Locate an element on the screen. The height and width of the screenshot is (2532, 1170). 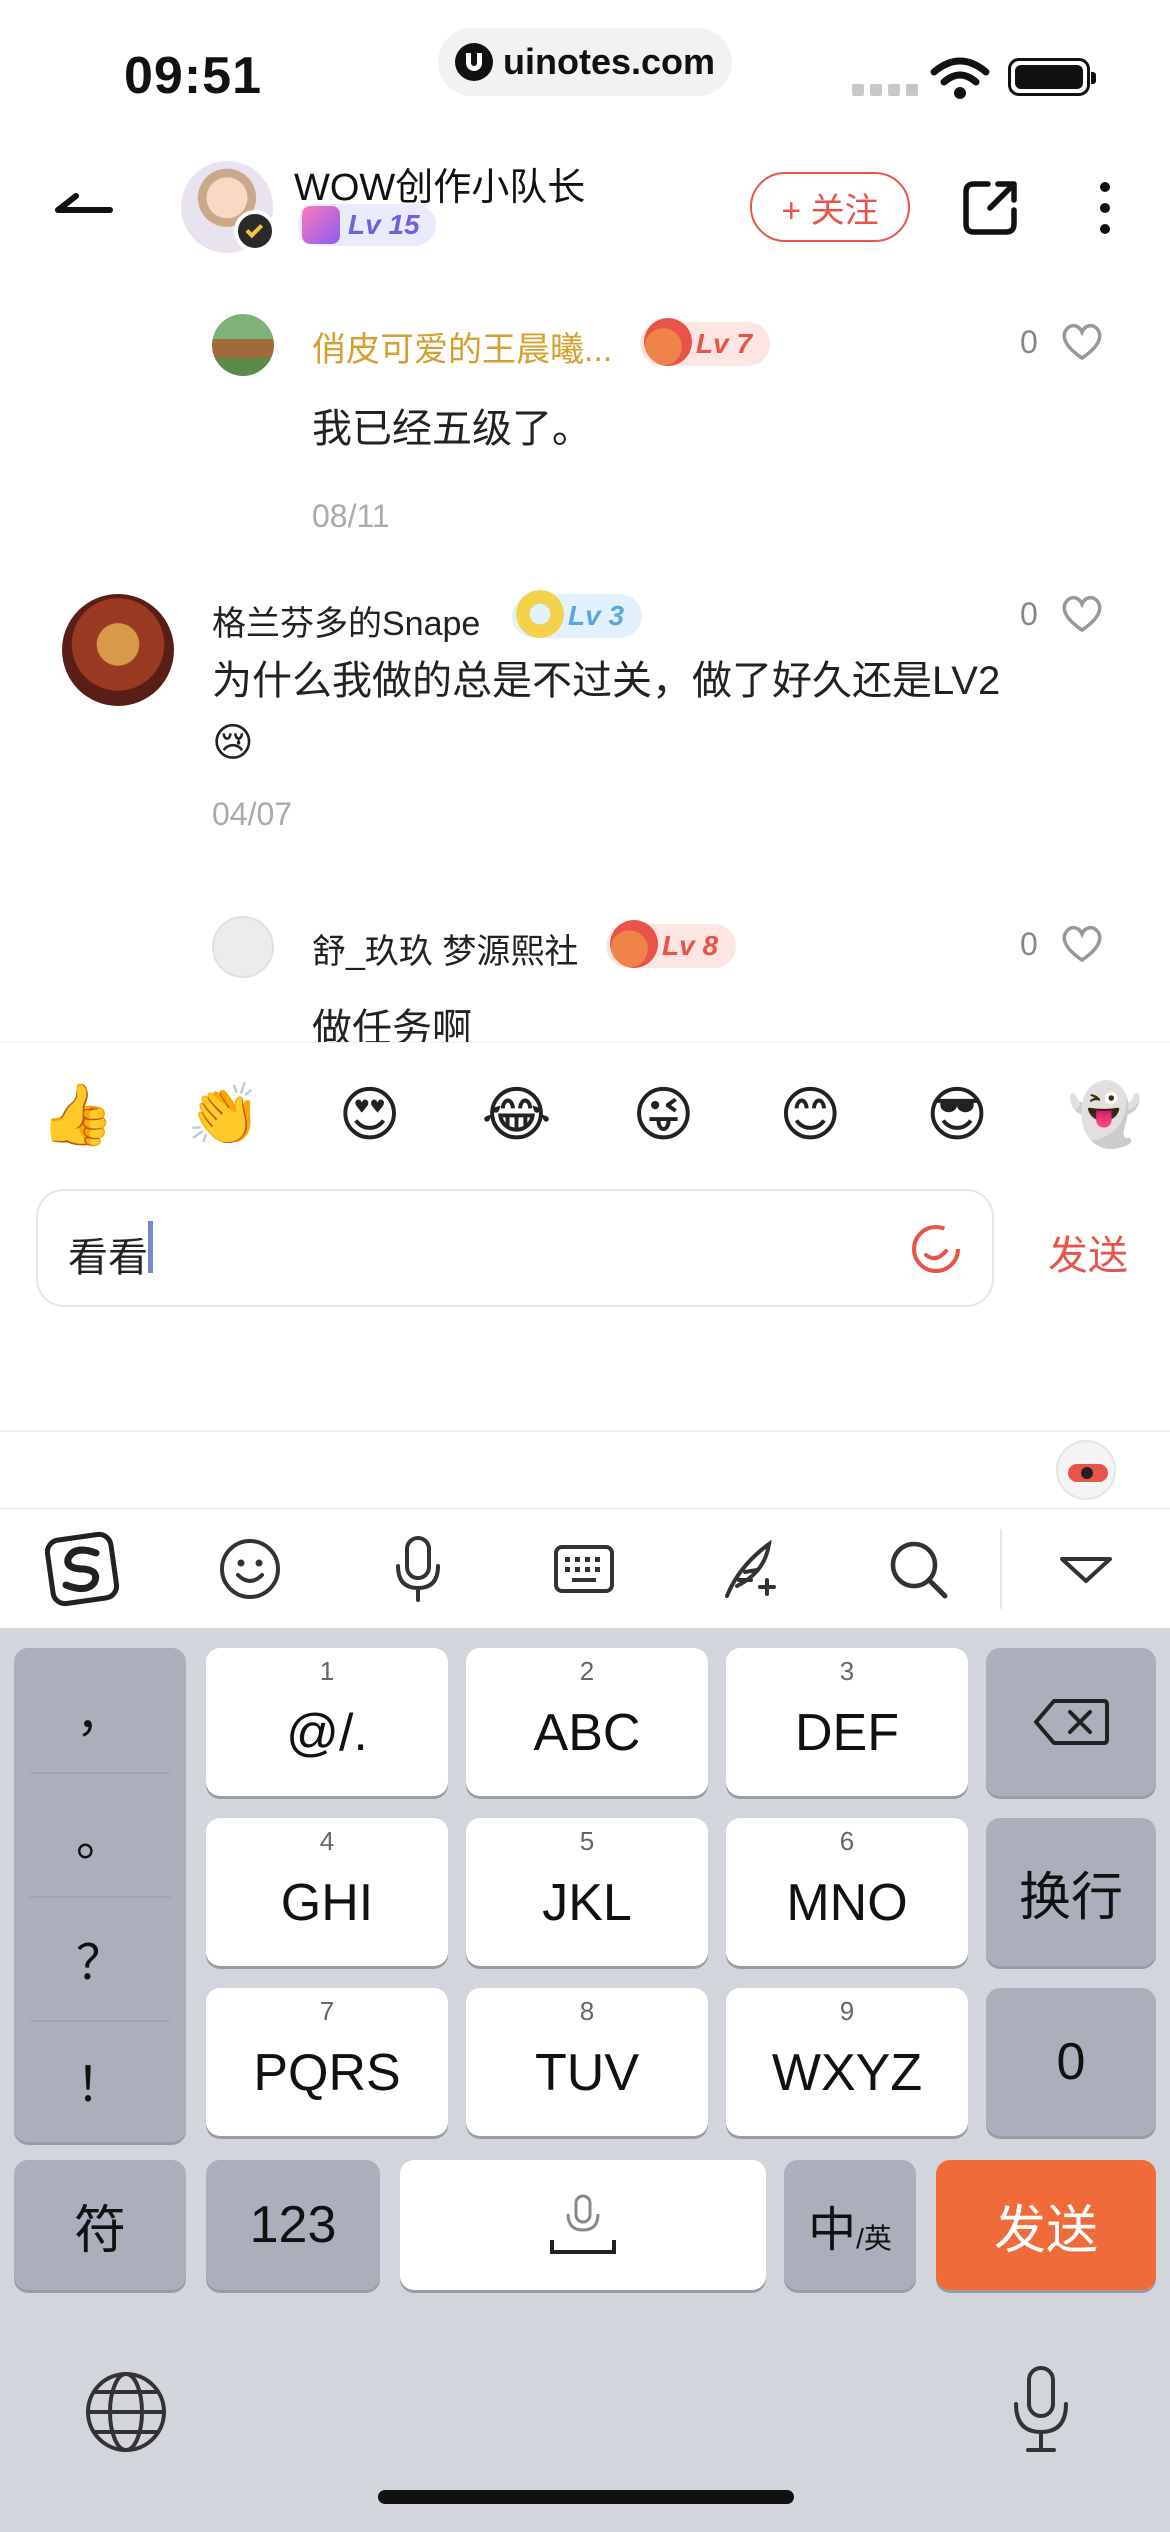
key-label: 换行 is located at coordinates (1070, 1897).